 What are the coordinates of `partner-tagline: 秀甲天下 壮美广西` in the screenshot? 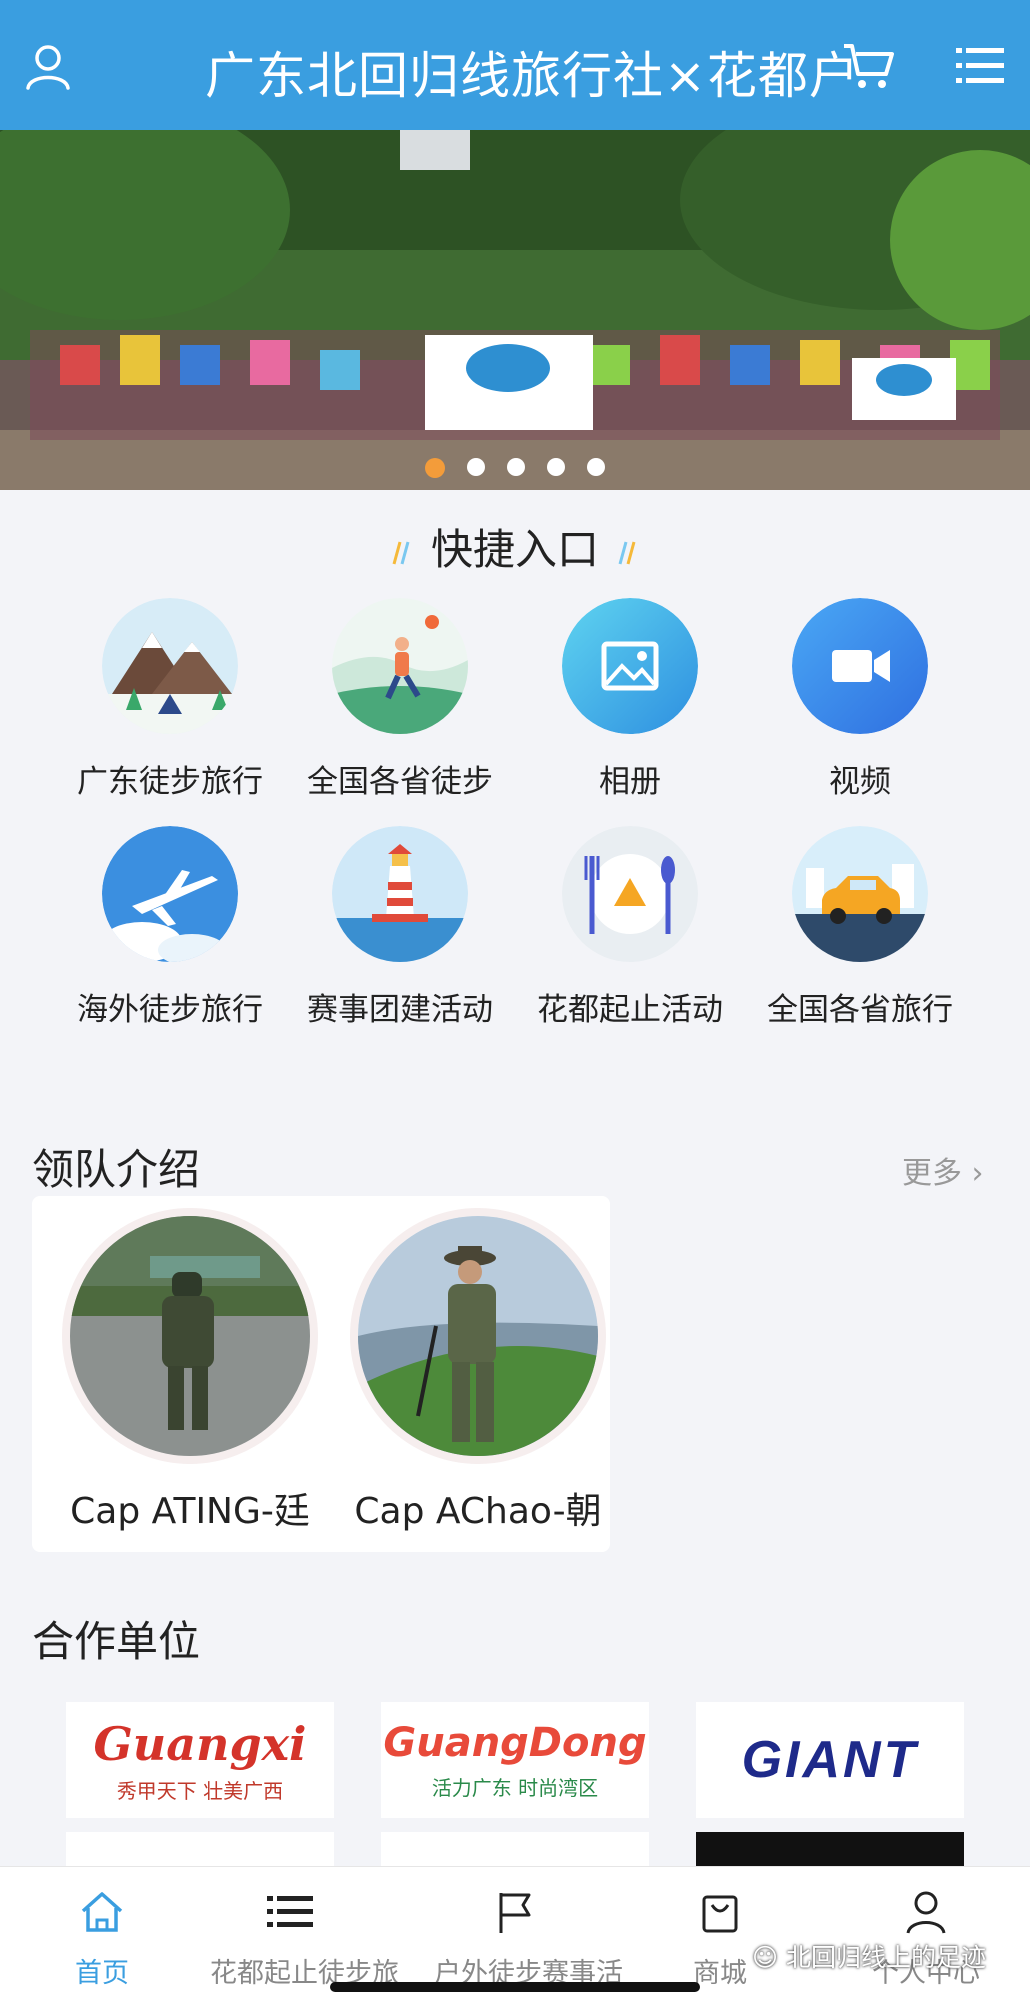 It's located at (200, 1790).